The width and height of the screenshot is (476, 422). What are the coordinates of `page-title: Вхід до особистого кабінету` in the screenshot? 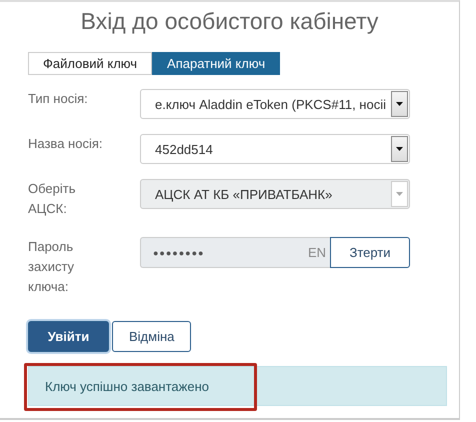 It's located at (230, 21).